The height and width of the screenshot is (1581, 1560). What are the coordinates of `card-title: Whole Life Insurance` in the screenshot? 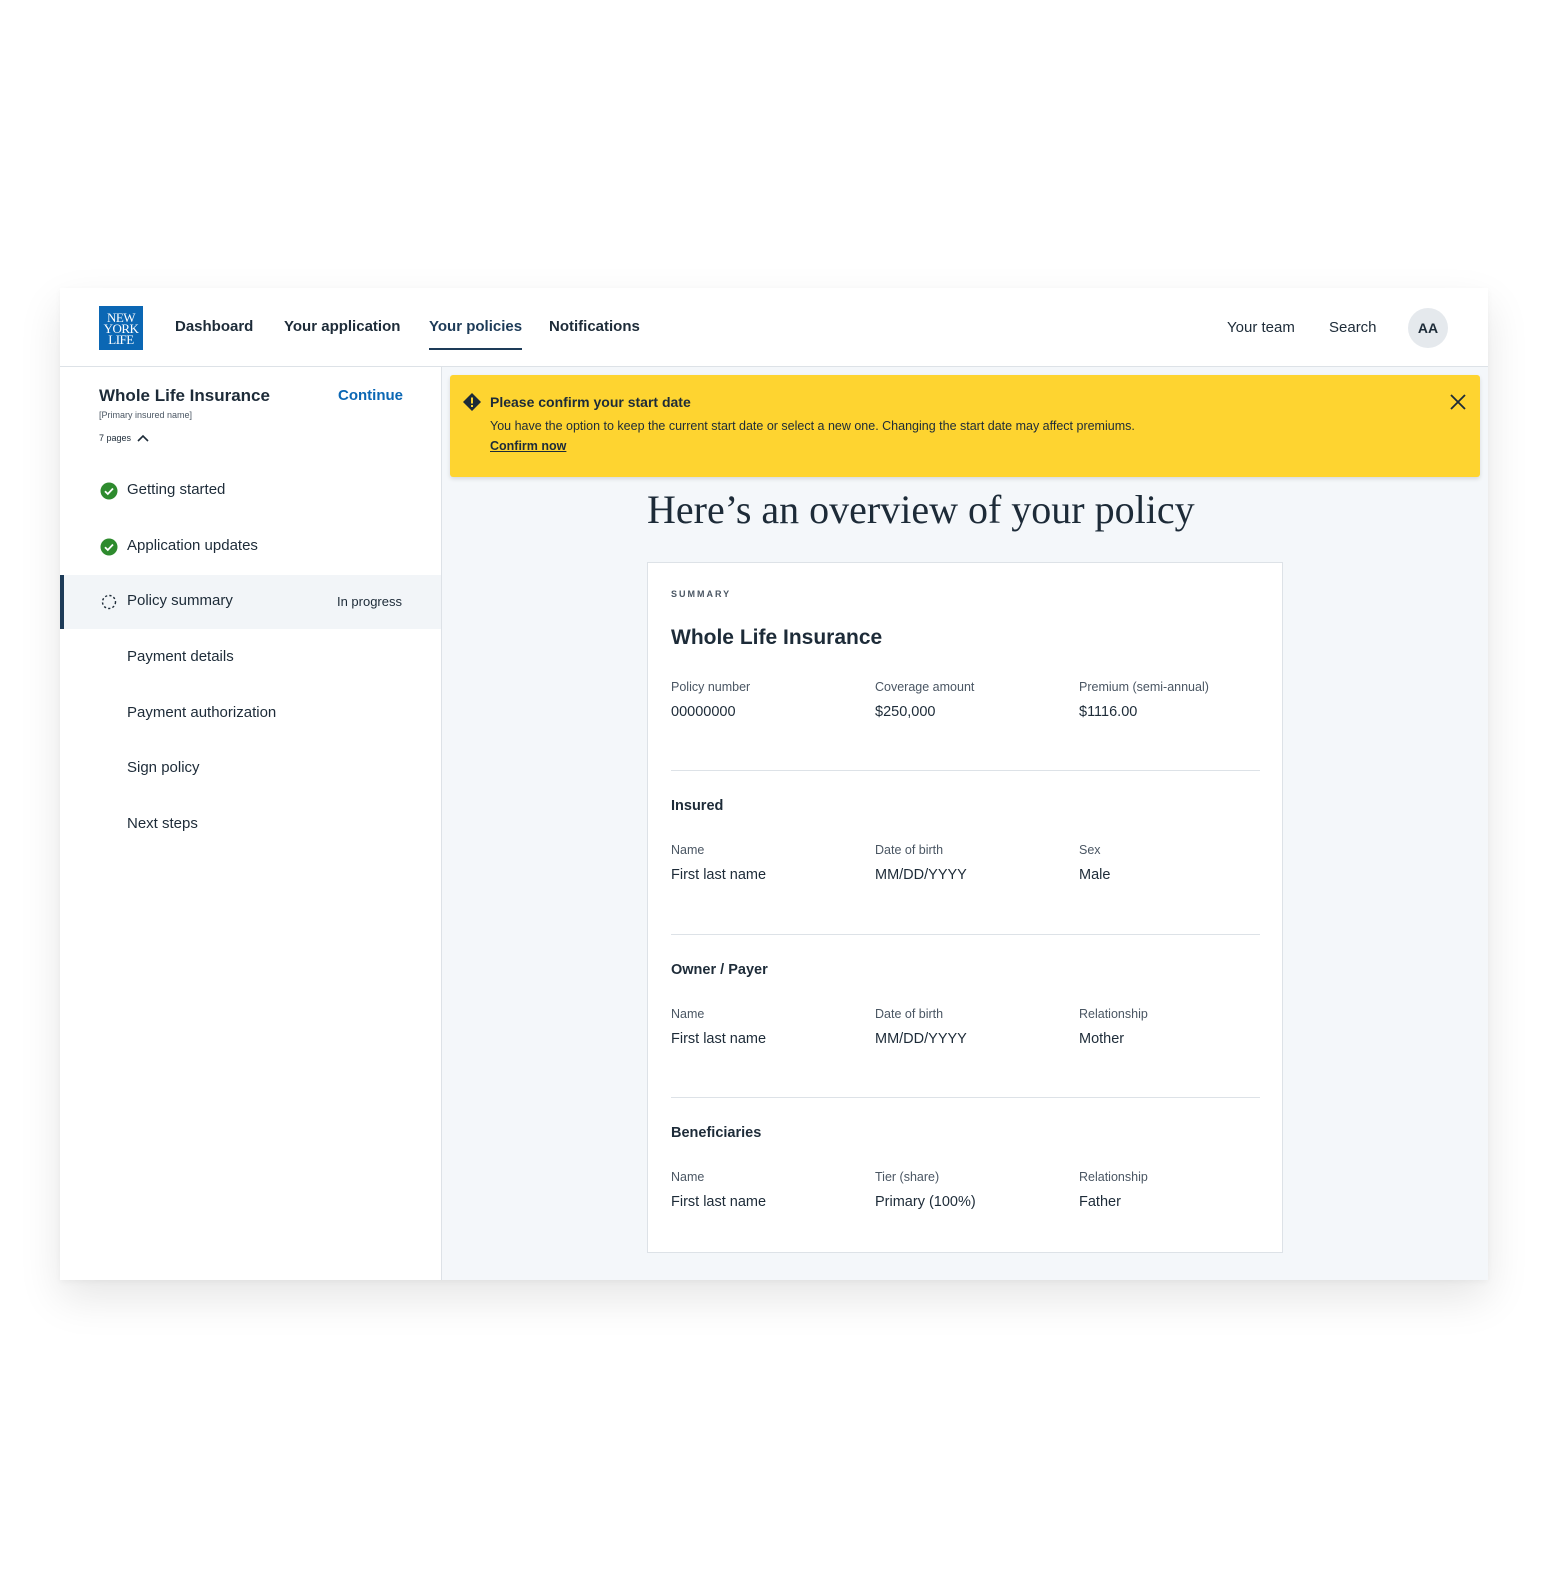 It's located at (777, 637).